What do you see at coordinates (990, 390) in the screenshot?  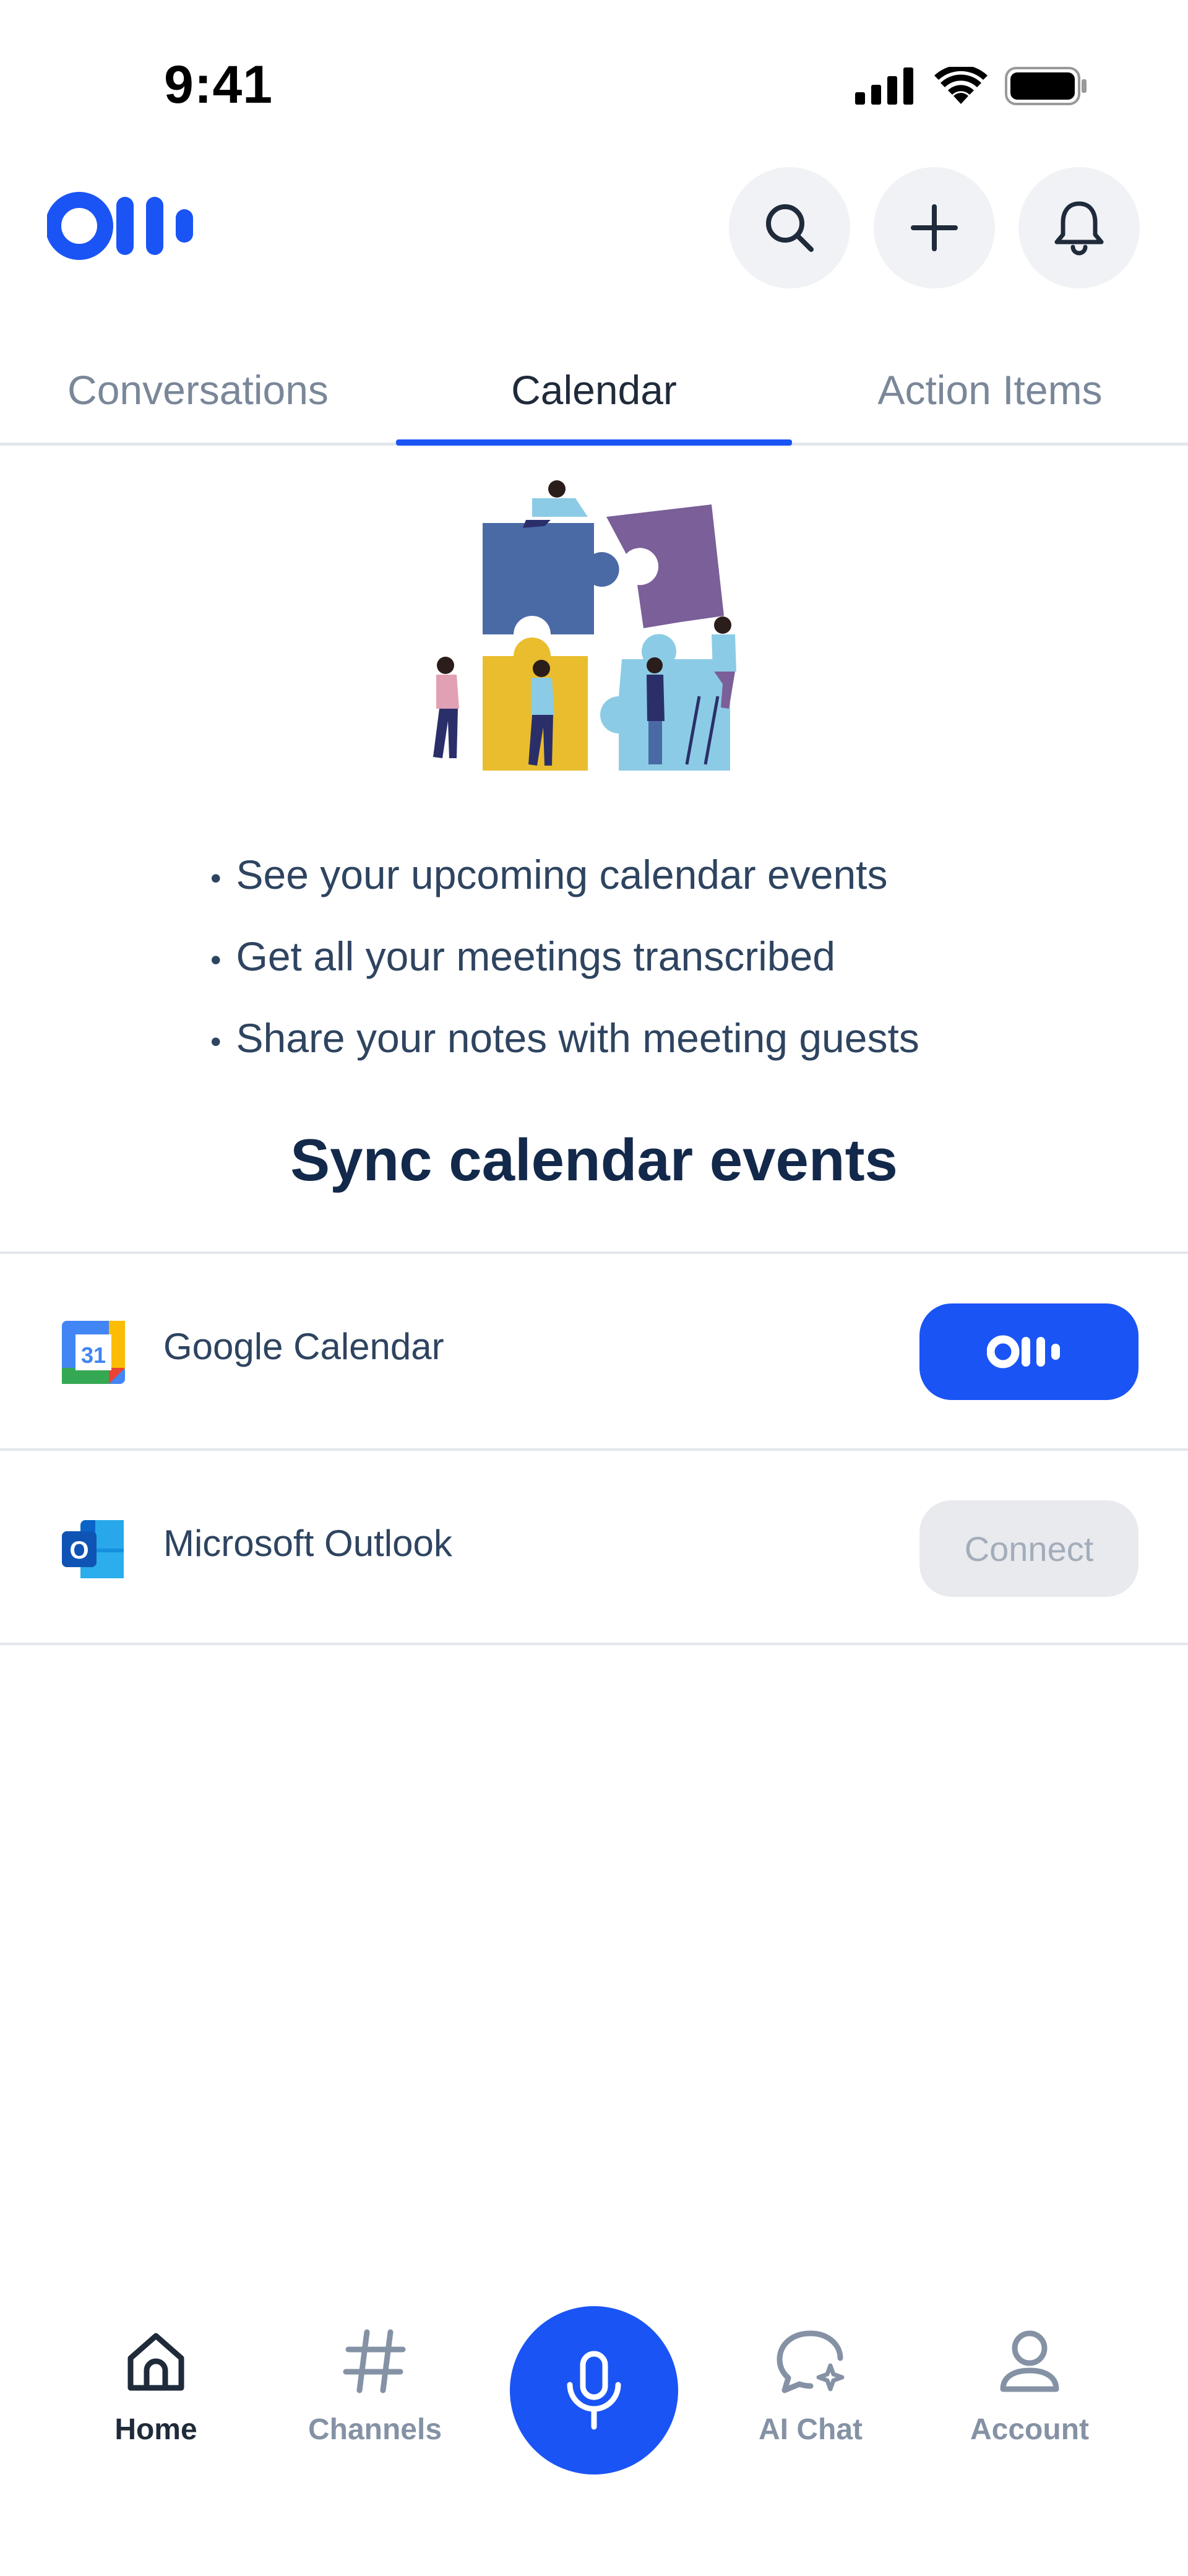 I see `tab-action-items: Action Items` at bounding box center [990, 390].